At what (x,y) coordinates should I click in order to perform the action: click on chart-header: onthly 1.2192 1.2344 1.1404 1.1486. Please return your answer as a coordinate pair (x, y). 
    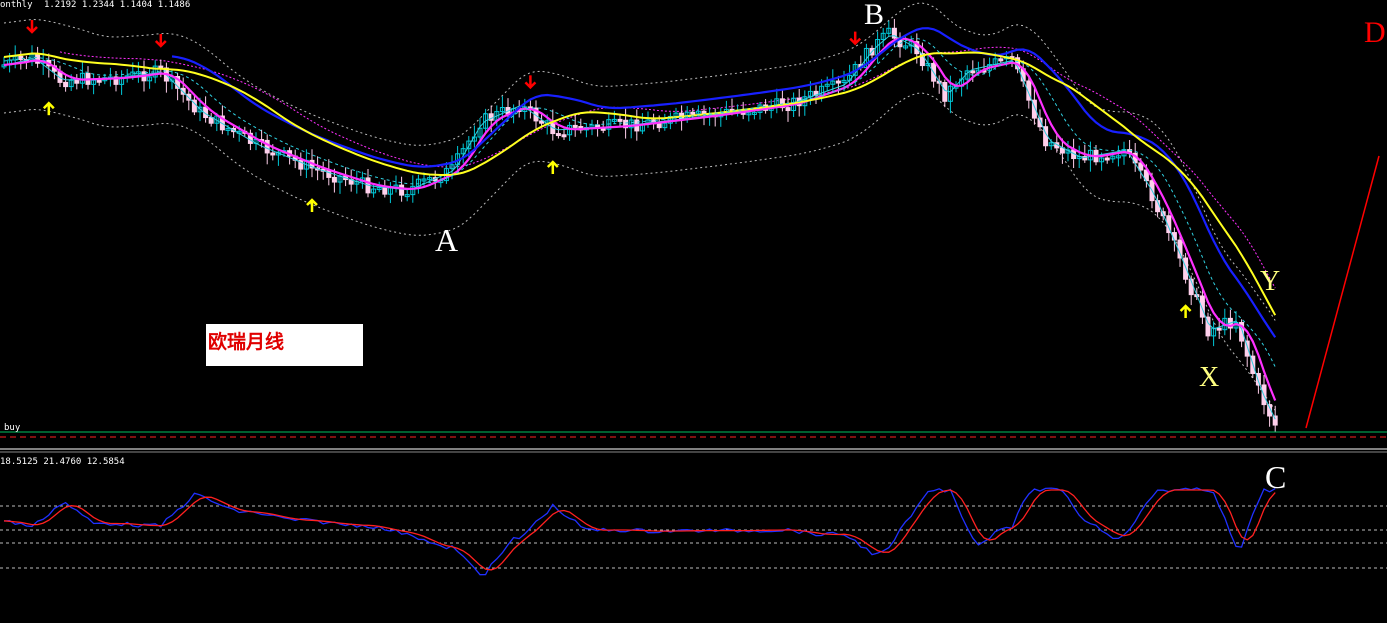
    Looking at the image, I should click on (95, 5).